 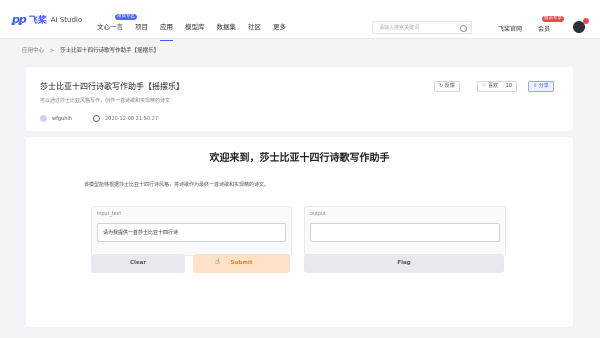 I want to click on breadcrumb: 应用中心 > 莎士比亚十四行诗歌写作助手【摇摆乐】, so click(x=90, y=50).